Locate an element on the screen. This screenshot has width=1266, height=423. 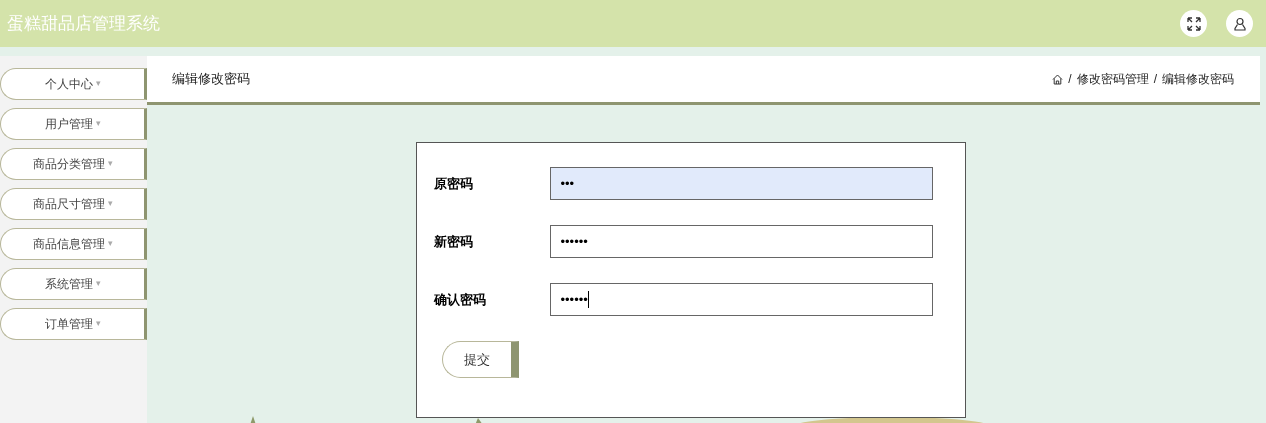
app-title: 蛋糕甜品店管理系统 is located at coordinates (83, 23).